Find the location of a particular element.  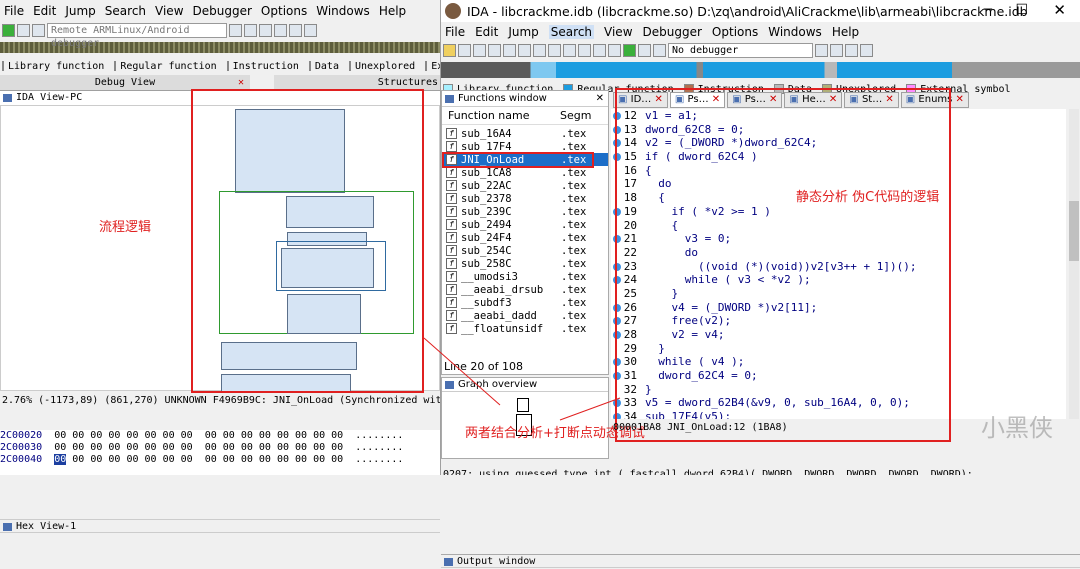

function-name: sub_22AC is located at coordinates (486, 185).